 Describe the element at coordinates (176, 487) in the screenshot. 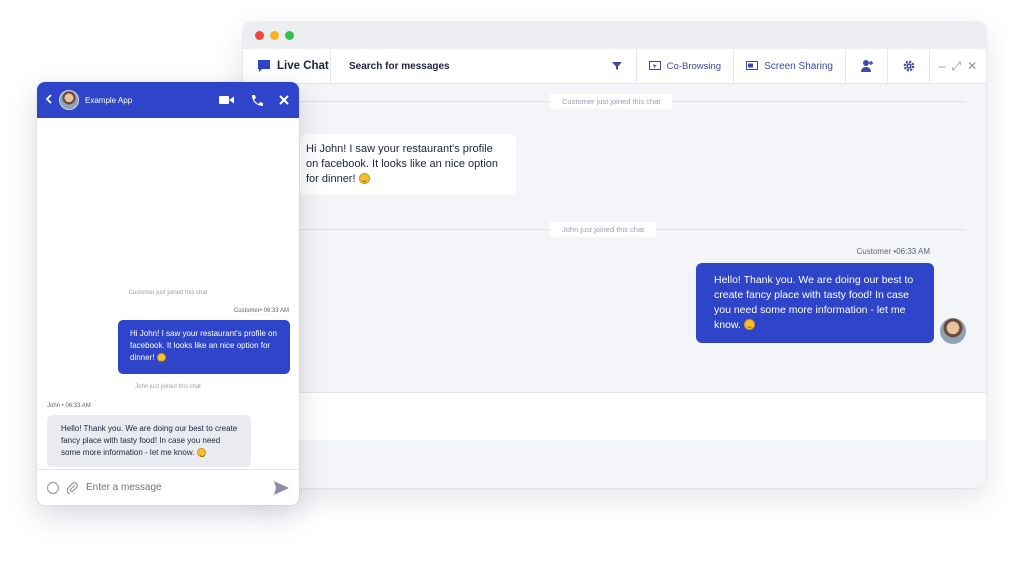

I see `message-input` at that location.